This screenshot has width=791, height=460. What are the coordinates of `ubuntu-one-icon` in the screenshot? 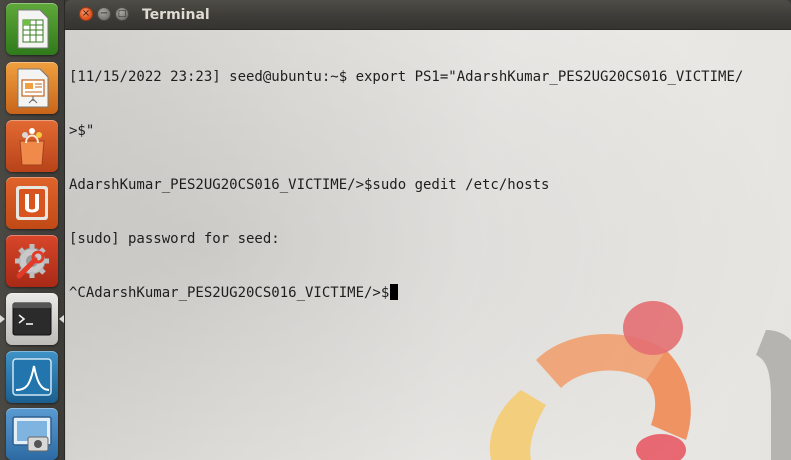 It's located at (32, 203).